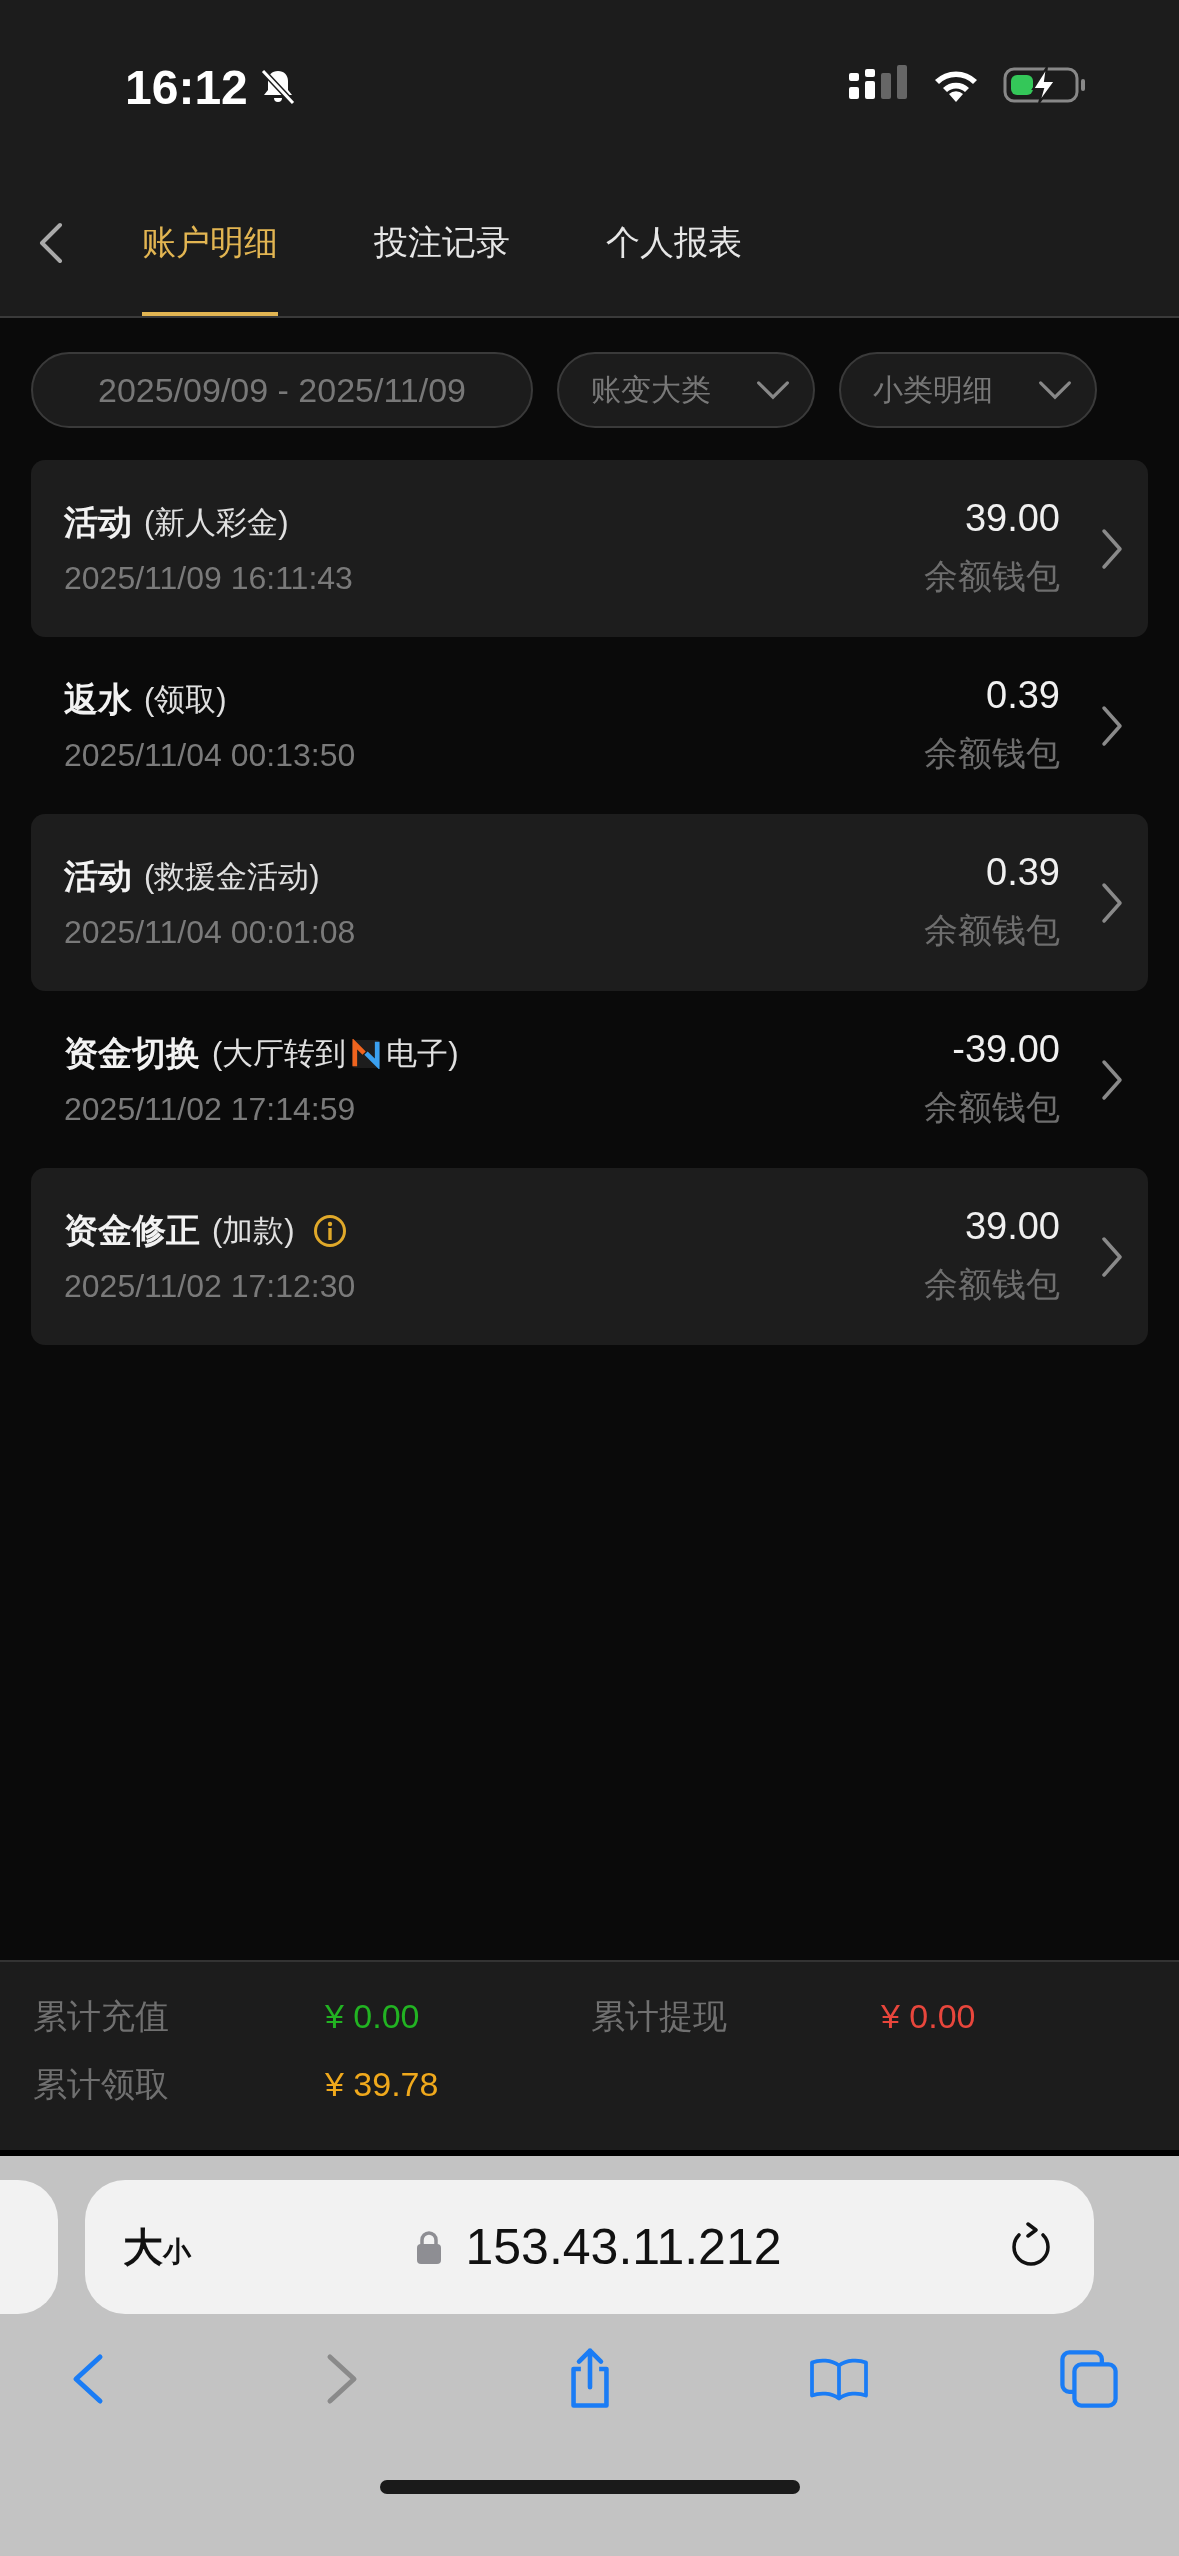 The height and width of the screenshot is (2556, 1179). What do you see at coordinates (282, 390) in the screenshot?
I see `date-range-field: 2025/09/09 - 2025/11/09` at bounding box center [282, 390].